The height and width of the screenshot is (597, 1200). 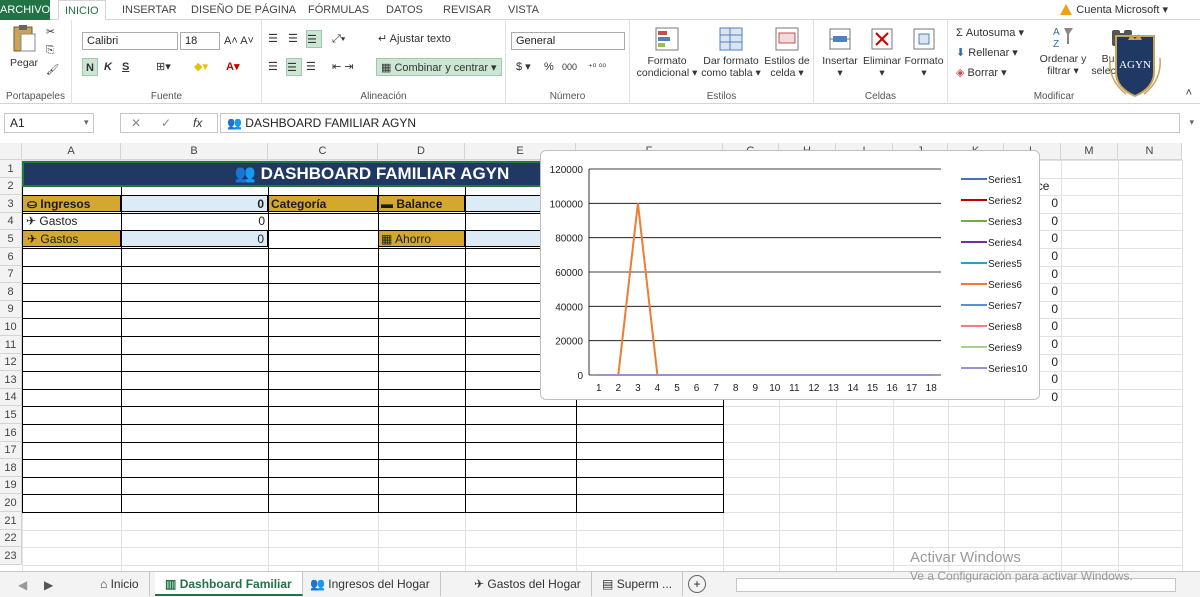 What do you see at coordinates (24, 46) in the screenshot?
I see `paste-button: Pegar` at bounding box center [24, 46].